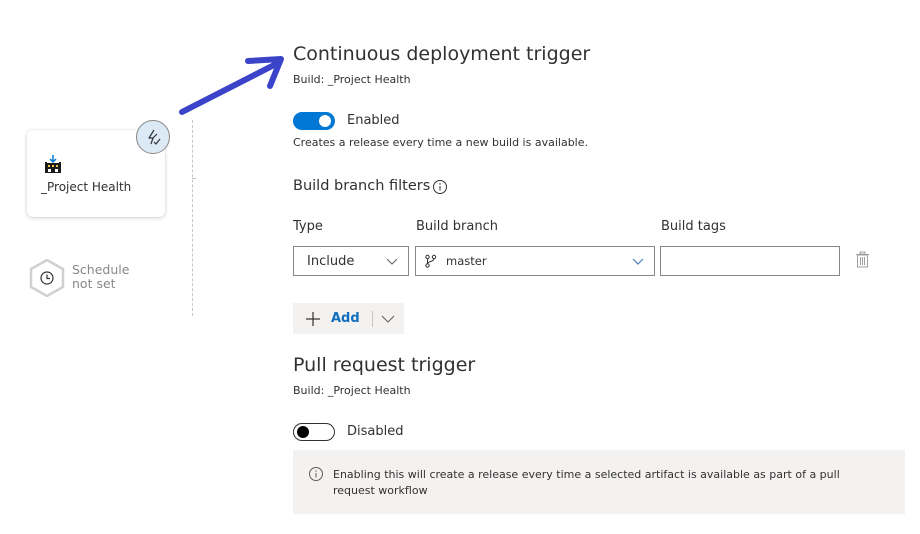 Image resolution: width=920 pixels, height=534 pixels. Describe the element at coordinates (352, 390) in the screenshot. I see `pr-build-label: Build: _Project Health` at that location.